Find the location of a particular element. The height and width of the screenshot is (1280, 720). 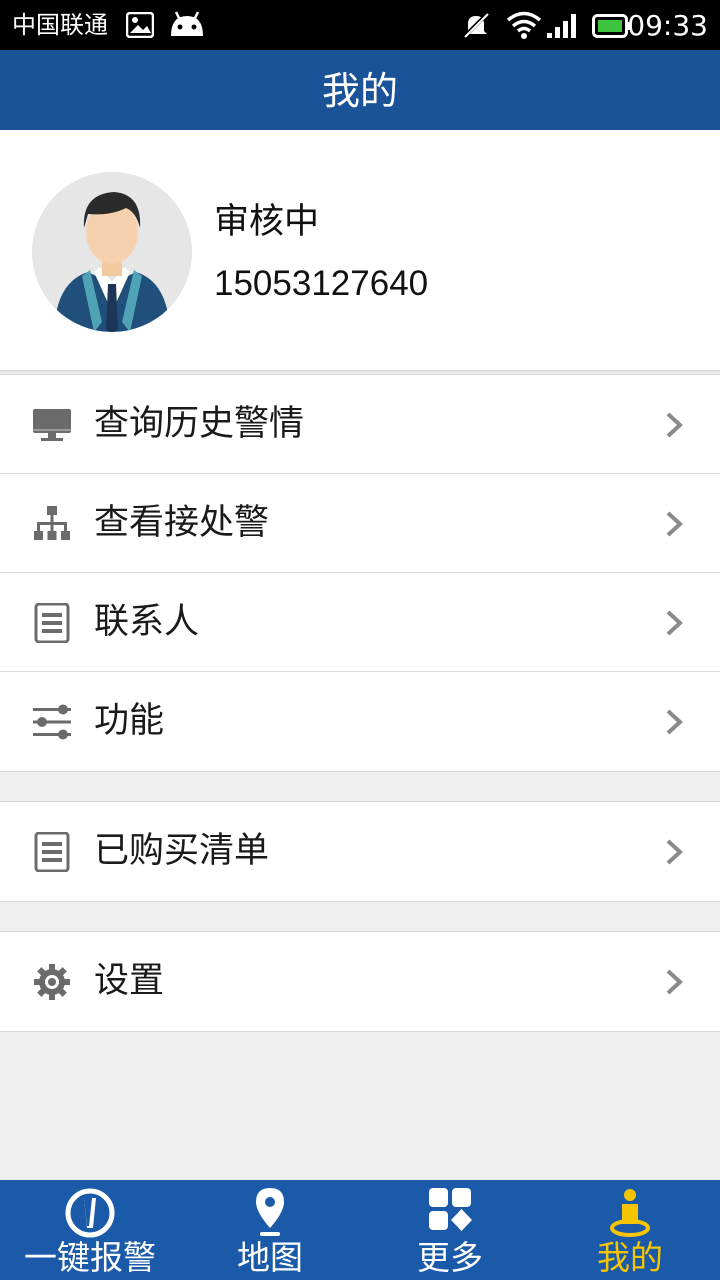

tab-label: 一键报警 is located at coordinates (90, 1257).